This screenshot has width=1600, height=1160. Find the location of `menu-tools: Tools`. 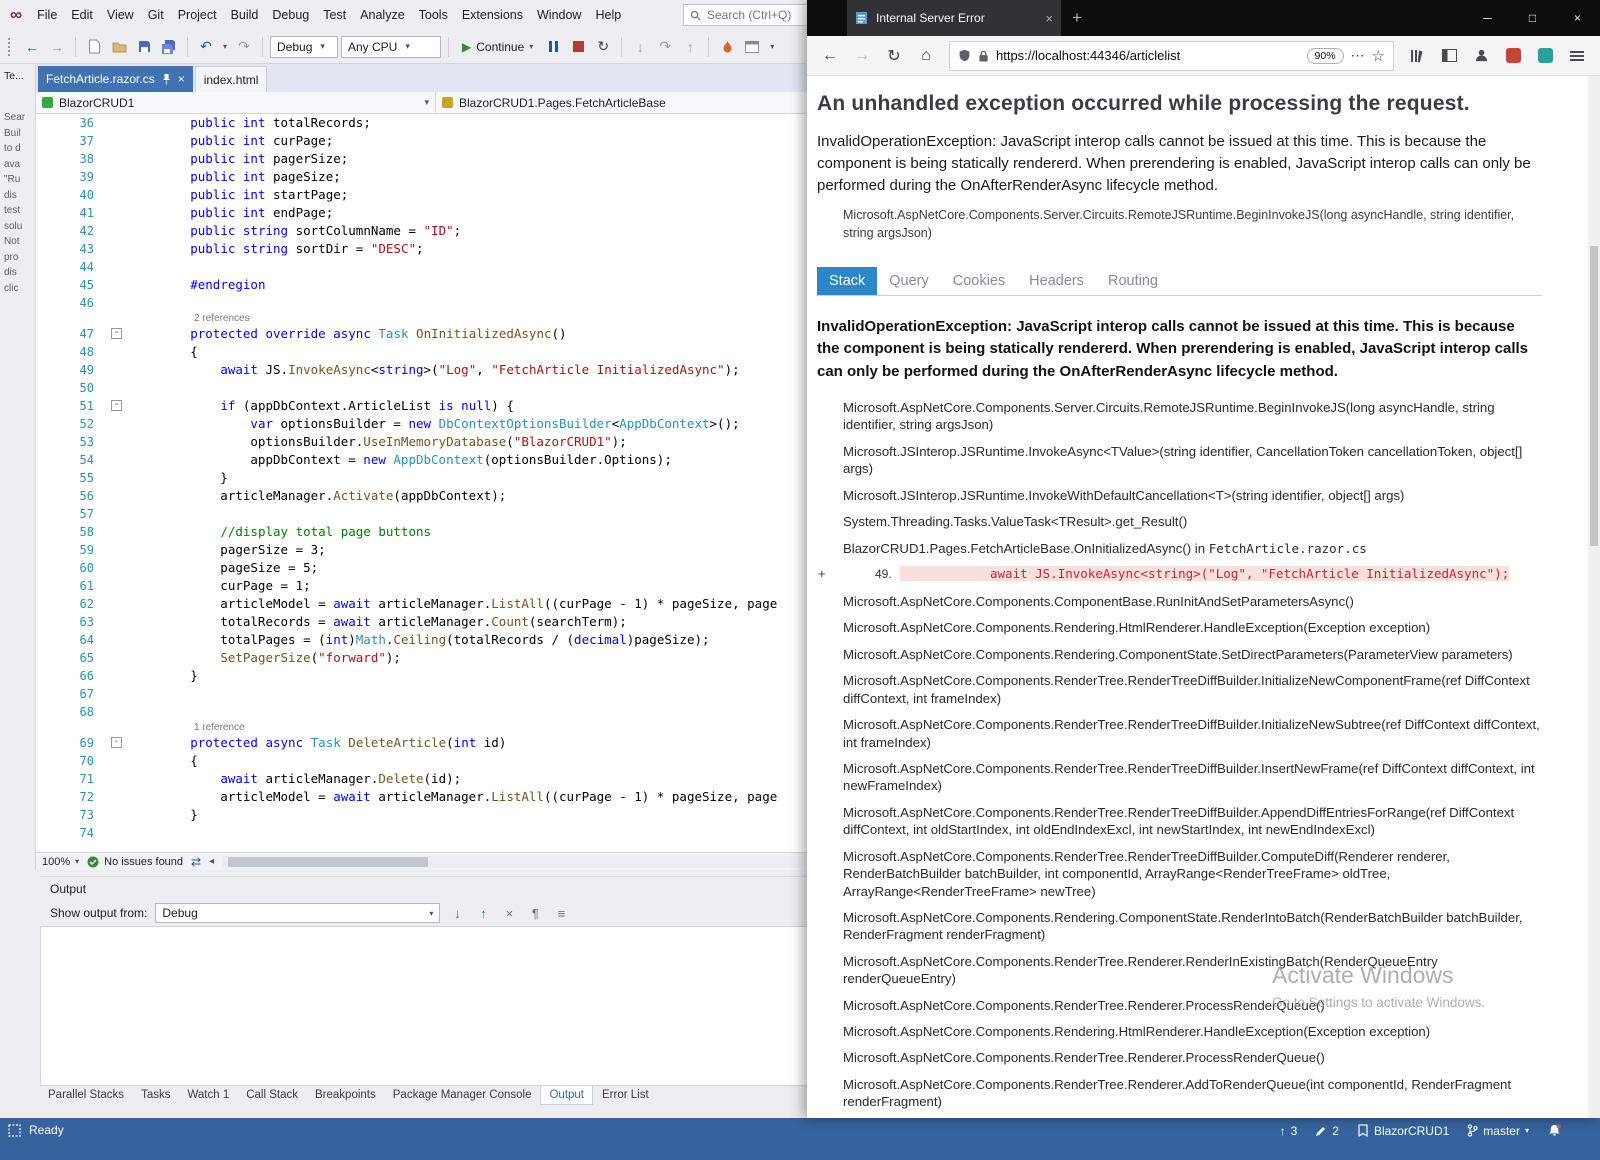

menu-tools: Tools is located at coordinates (433, 15).